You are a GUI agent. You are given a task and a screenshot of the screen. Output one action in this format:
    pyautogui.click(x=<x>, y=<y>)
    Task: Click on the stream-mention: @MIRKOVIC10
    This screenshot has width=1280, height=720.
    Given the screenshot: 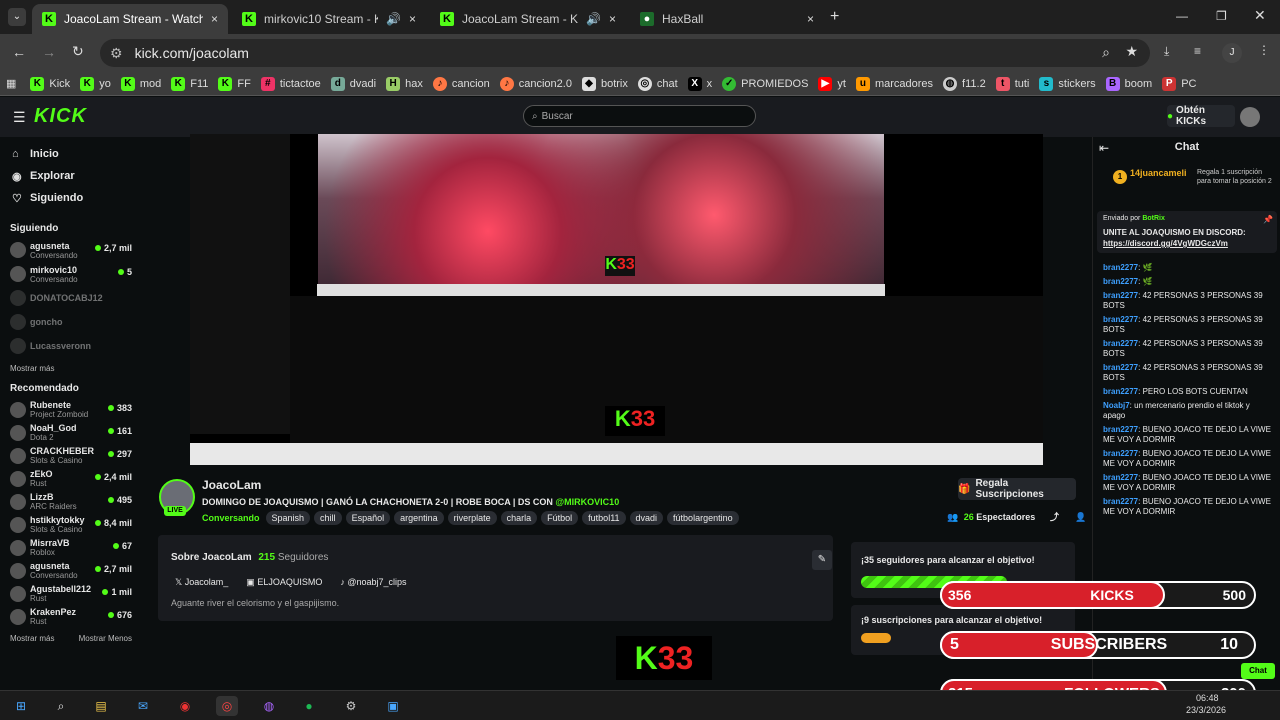 What is the action you would take?
    pyautogui.click(x=587, y=502)
    